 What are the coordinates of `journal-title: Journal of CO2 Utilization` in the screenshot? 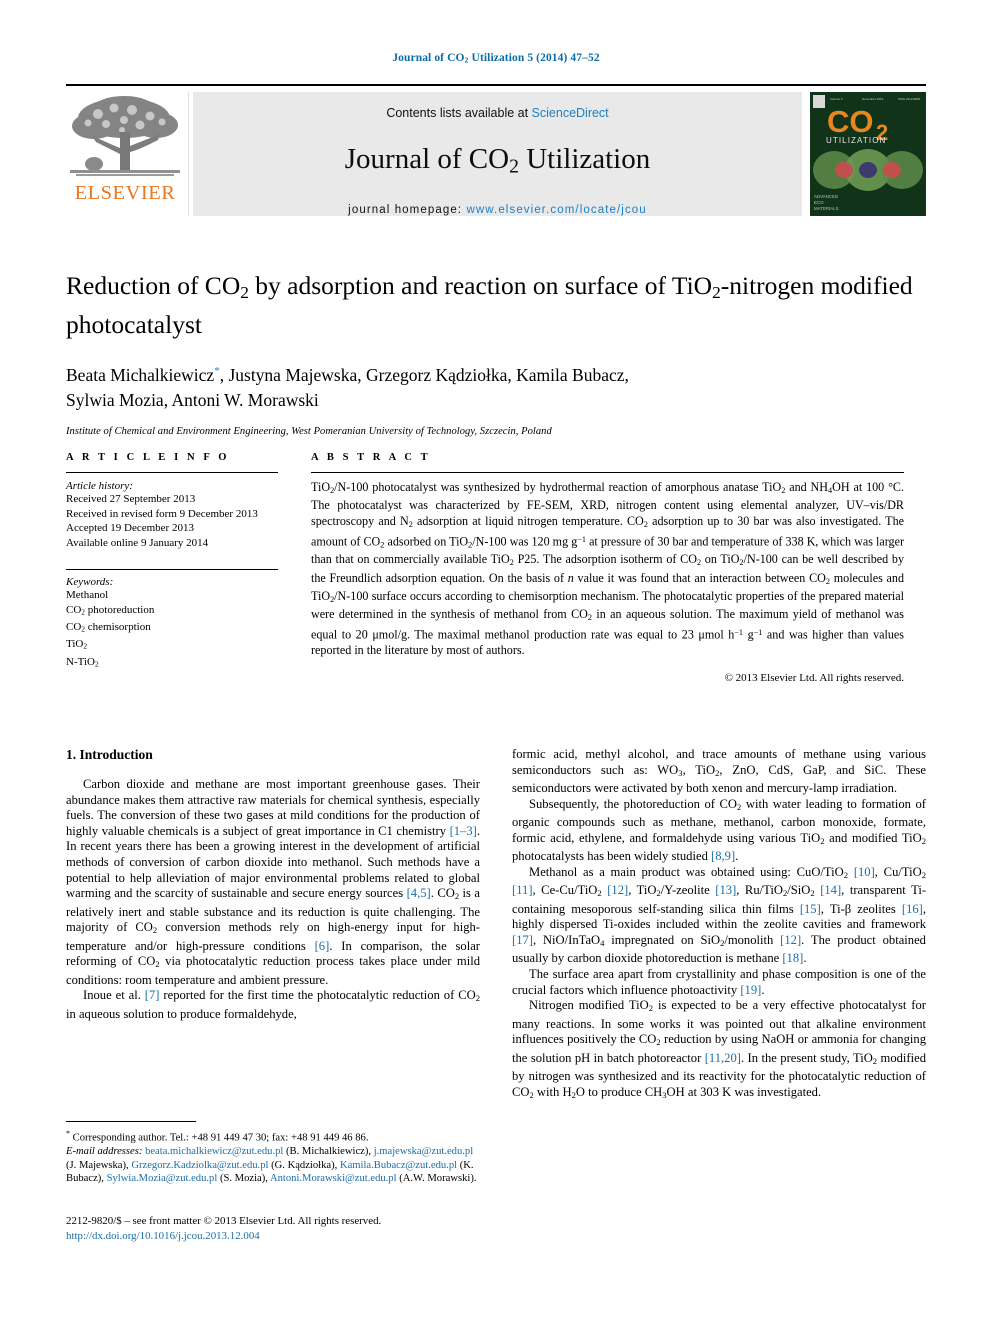 It's located at (497, 160).